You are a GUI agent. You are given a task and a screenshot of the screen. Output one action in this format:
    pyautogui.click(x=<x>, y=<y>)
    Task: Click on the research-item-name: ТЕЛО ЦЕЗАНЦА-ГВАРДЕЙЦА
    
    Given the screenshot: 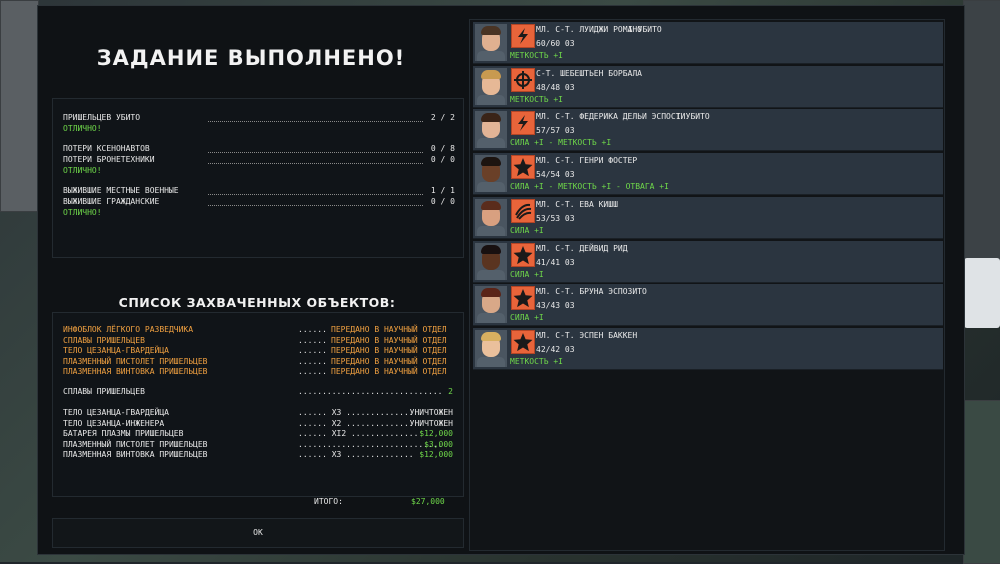 What is the action you would take?
    pyautogui.click(x=116, y=350)
    